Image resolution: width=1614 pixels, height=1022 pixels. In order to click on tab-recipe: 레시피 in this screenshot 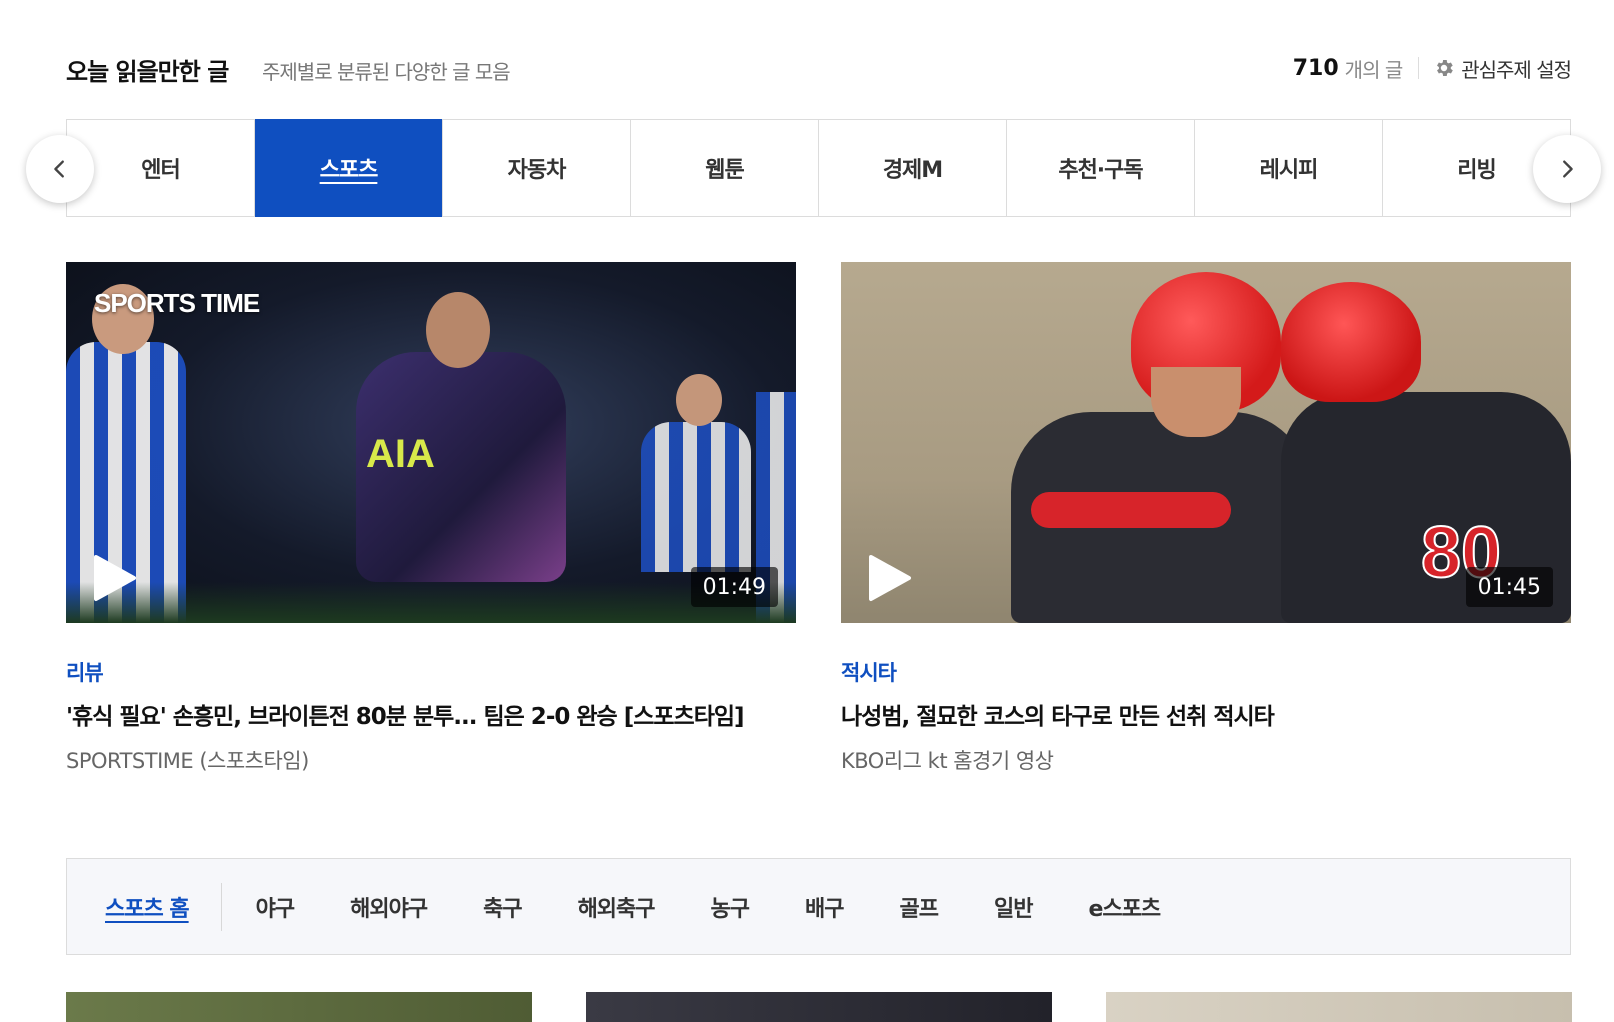, I will do `click(1289, 168)`.